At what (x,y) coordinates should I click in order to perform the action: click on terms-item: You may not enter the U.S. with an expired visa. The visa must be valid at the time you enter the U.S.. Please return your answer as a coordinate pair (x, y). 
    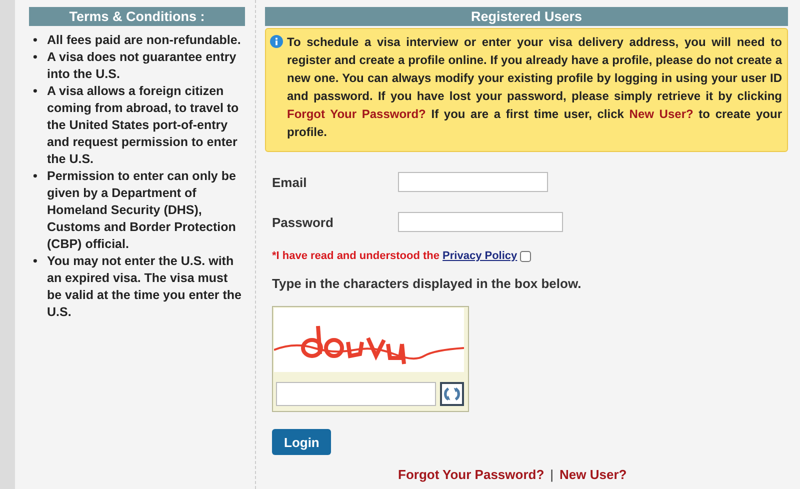
    Looking at the image, I should click on (144, 287).